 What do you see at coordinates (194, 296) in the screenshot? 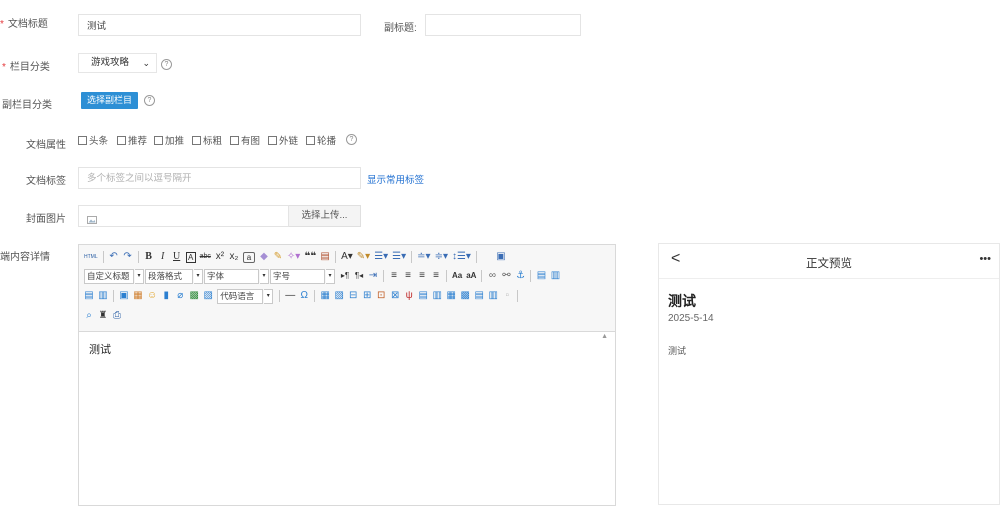
I see `map-icon: ▩` at bounding box center [194, 296].